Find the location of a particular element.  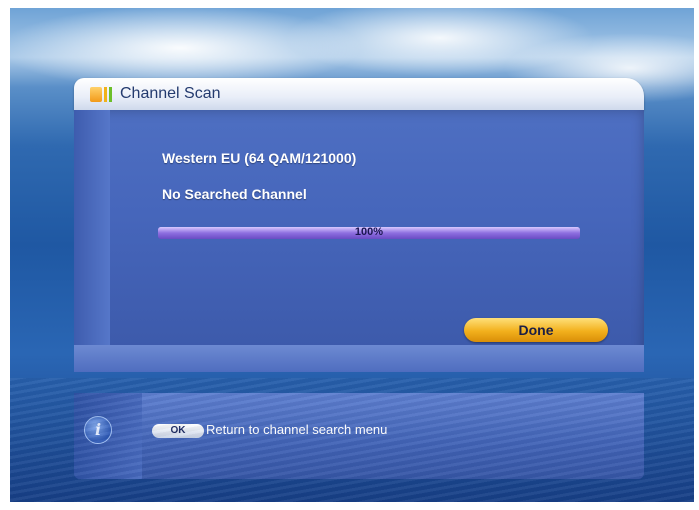

done-button: Done is located at coordinates (536, 330).